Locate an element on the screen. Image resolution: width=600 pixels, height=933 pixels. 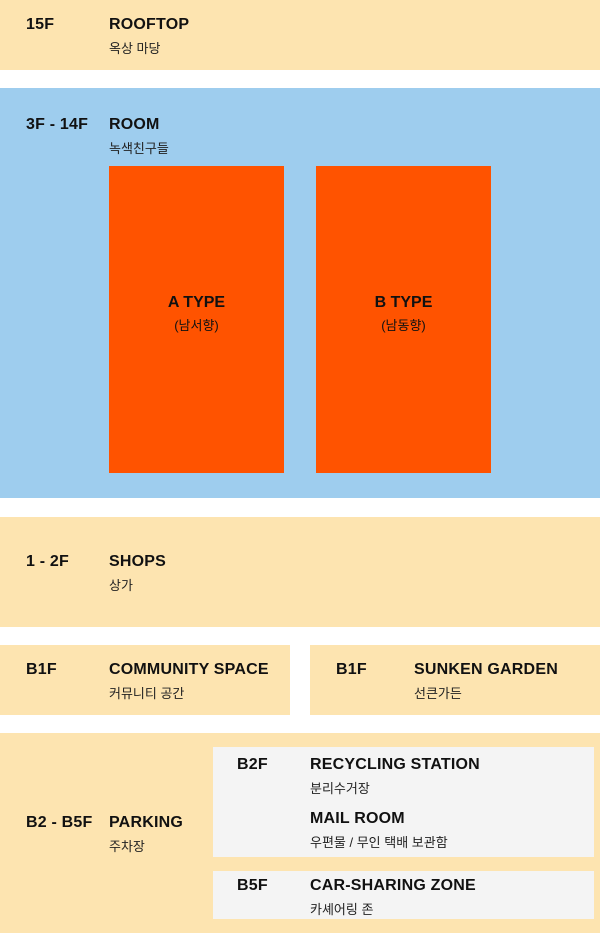
section-title: ROOM is located at coordinates (134, 124).